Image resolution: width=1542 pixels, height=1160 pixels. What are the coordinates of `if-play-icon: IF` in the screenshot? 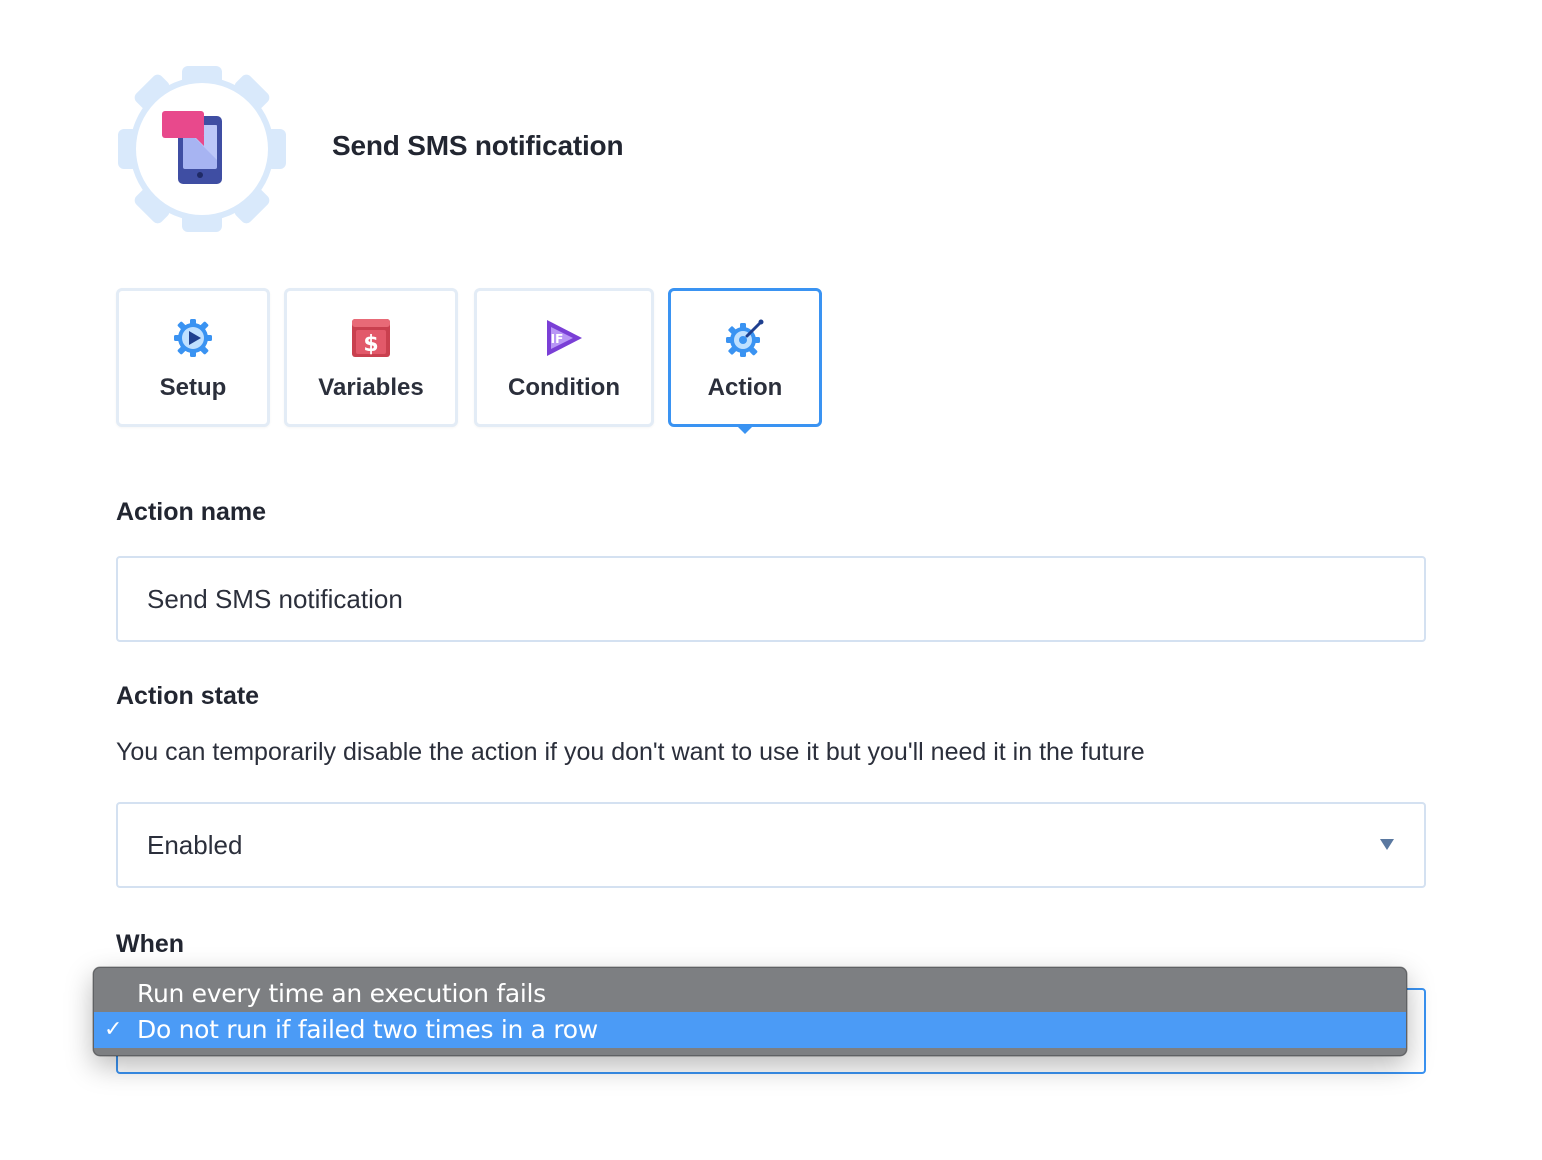 It's located at (564, 338).